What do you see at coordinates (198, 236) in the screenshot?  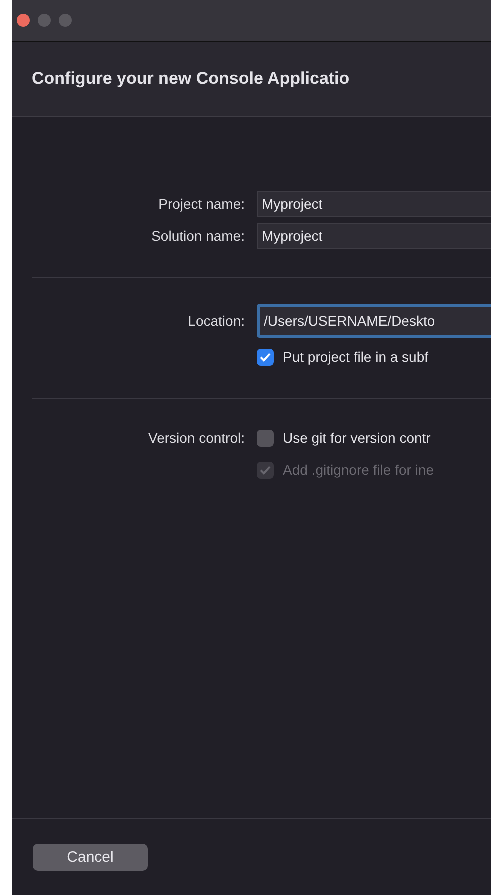 I see `field-label: Solution name:` at bounding box center [198, 236].